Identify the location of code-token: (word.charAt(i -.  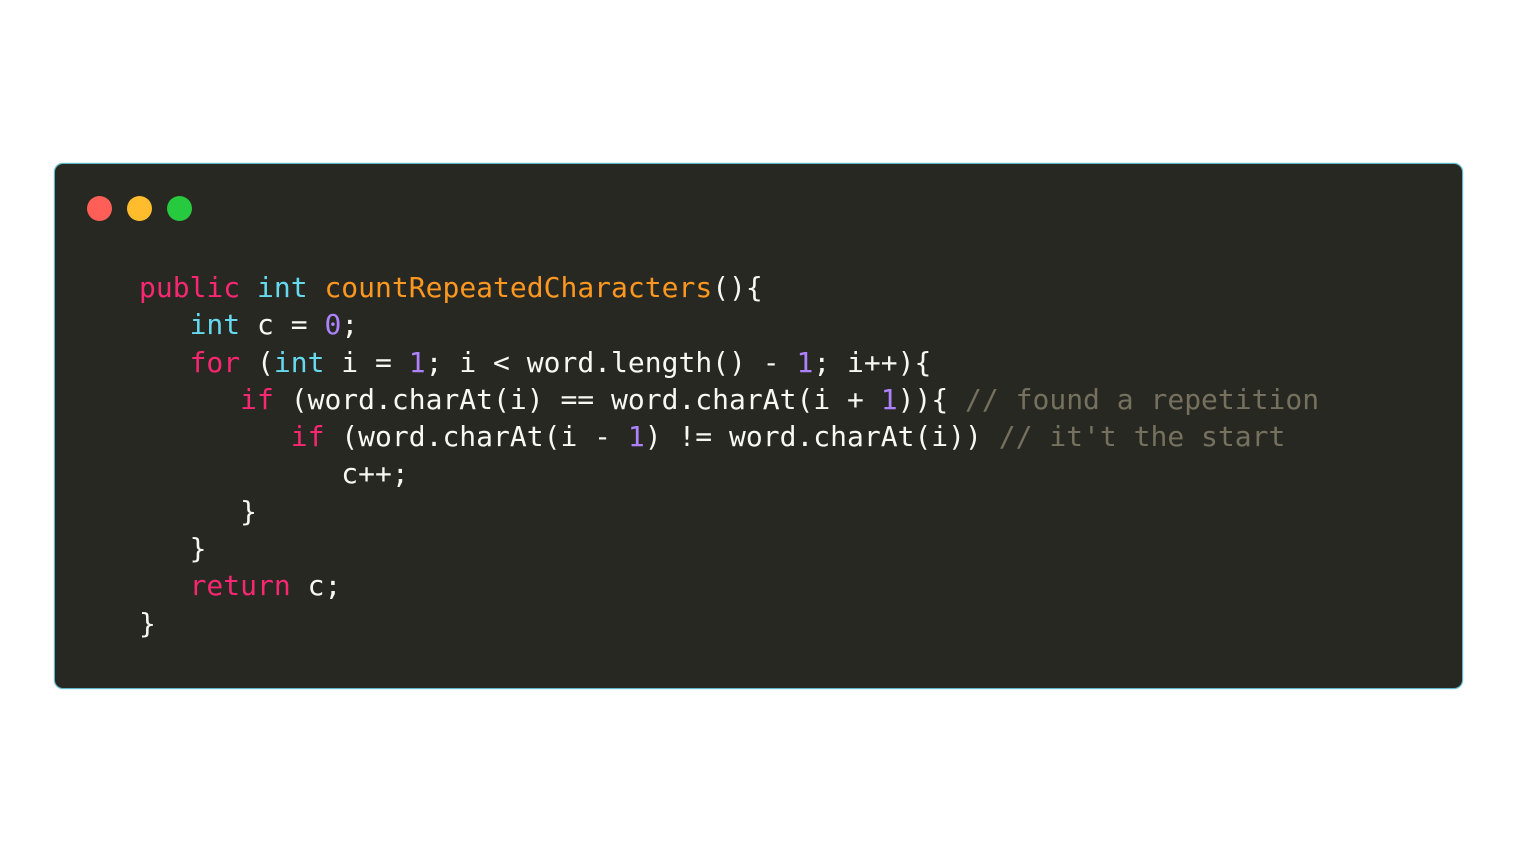
(476, 437).